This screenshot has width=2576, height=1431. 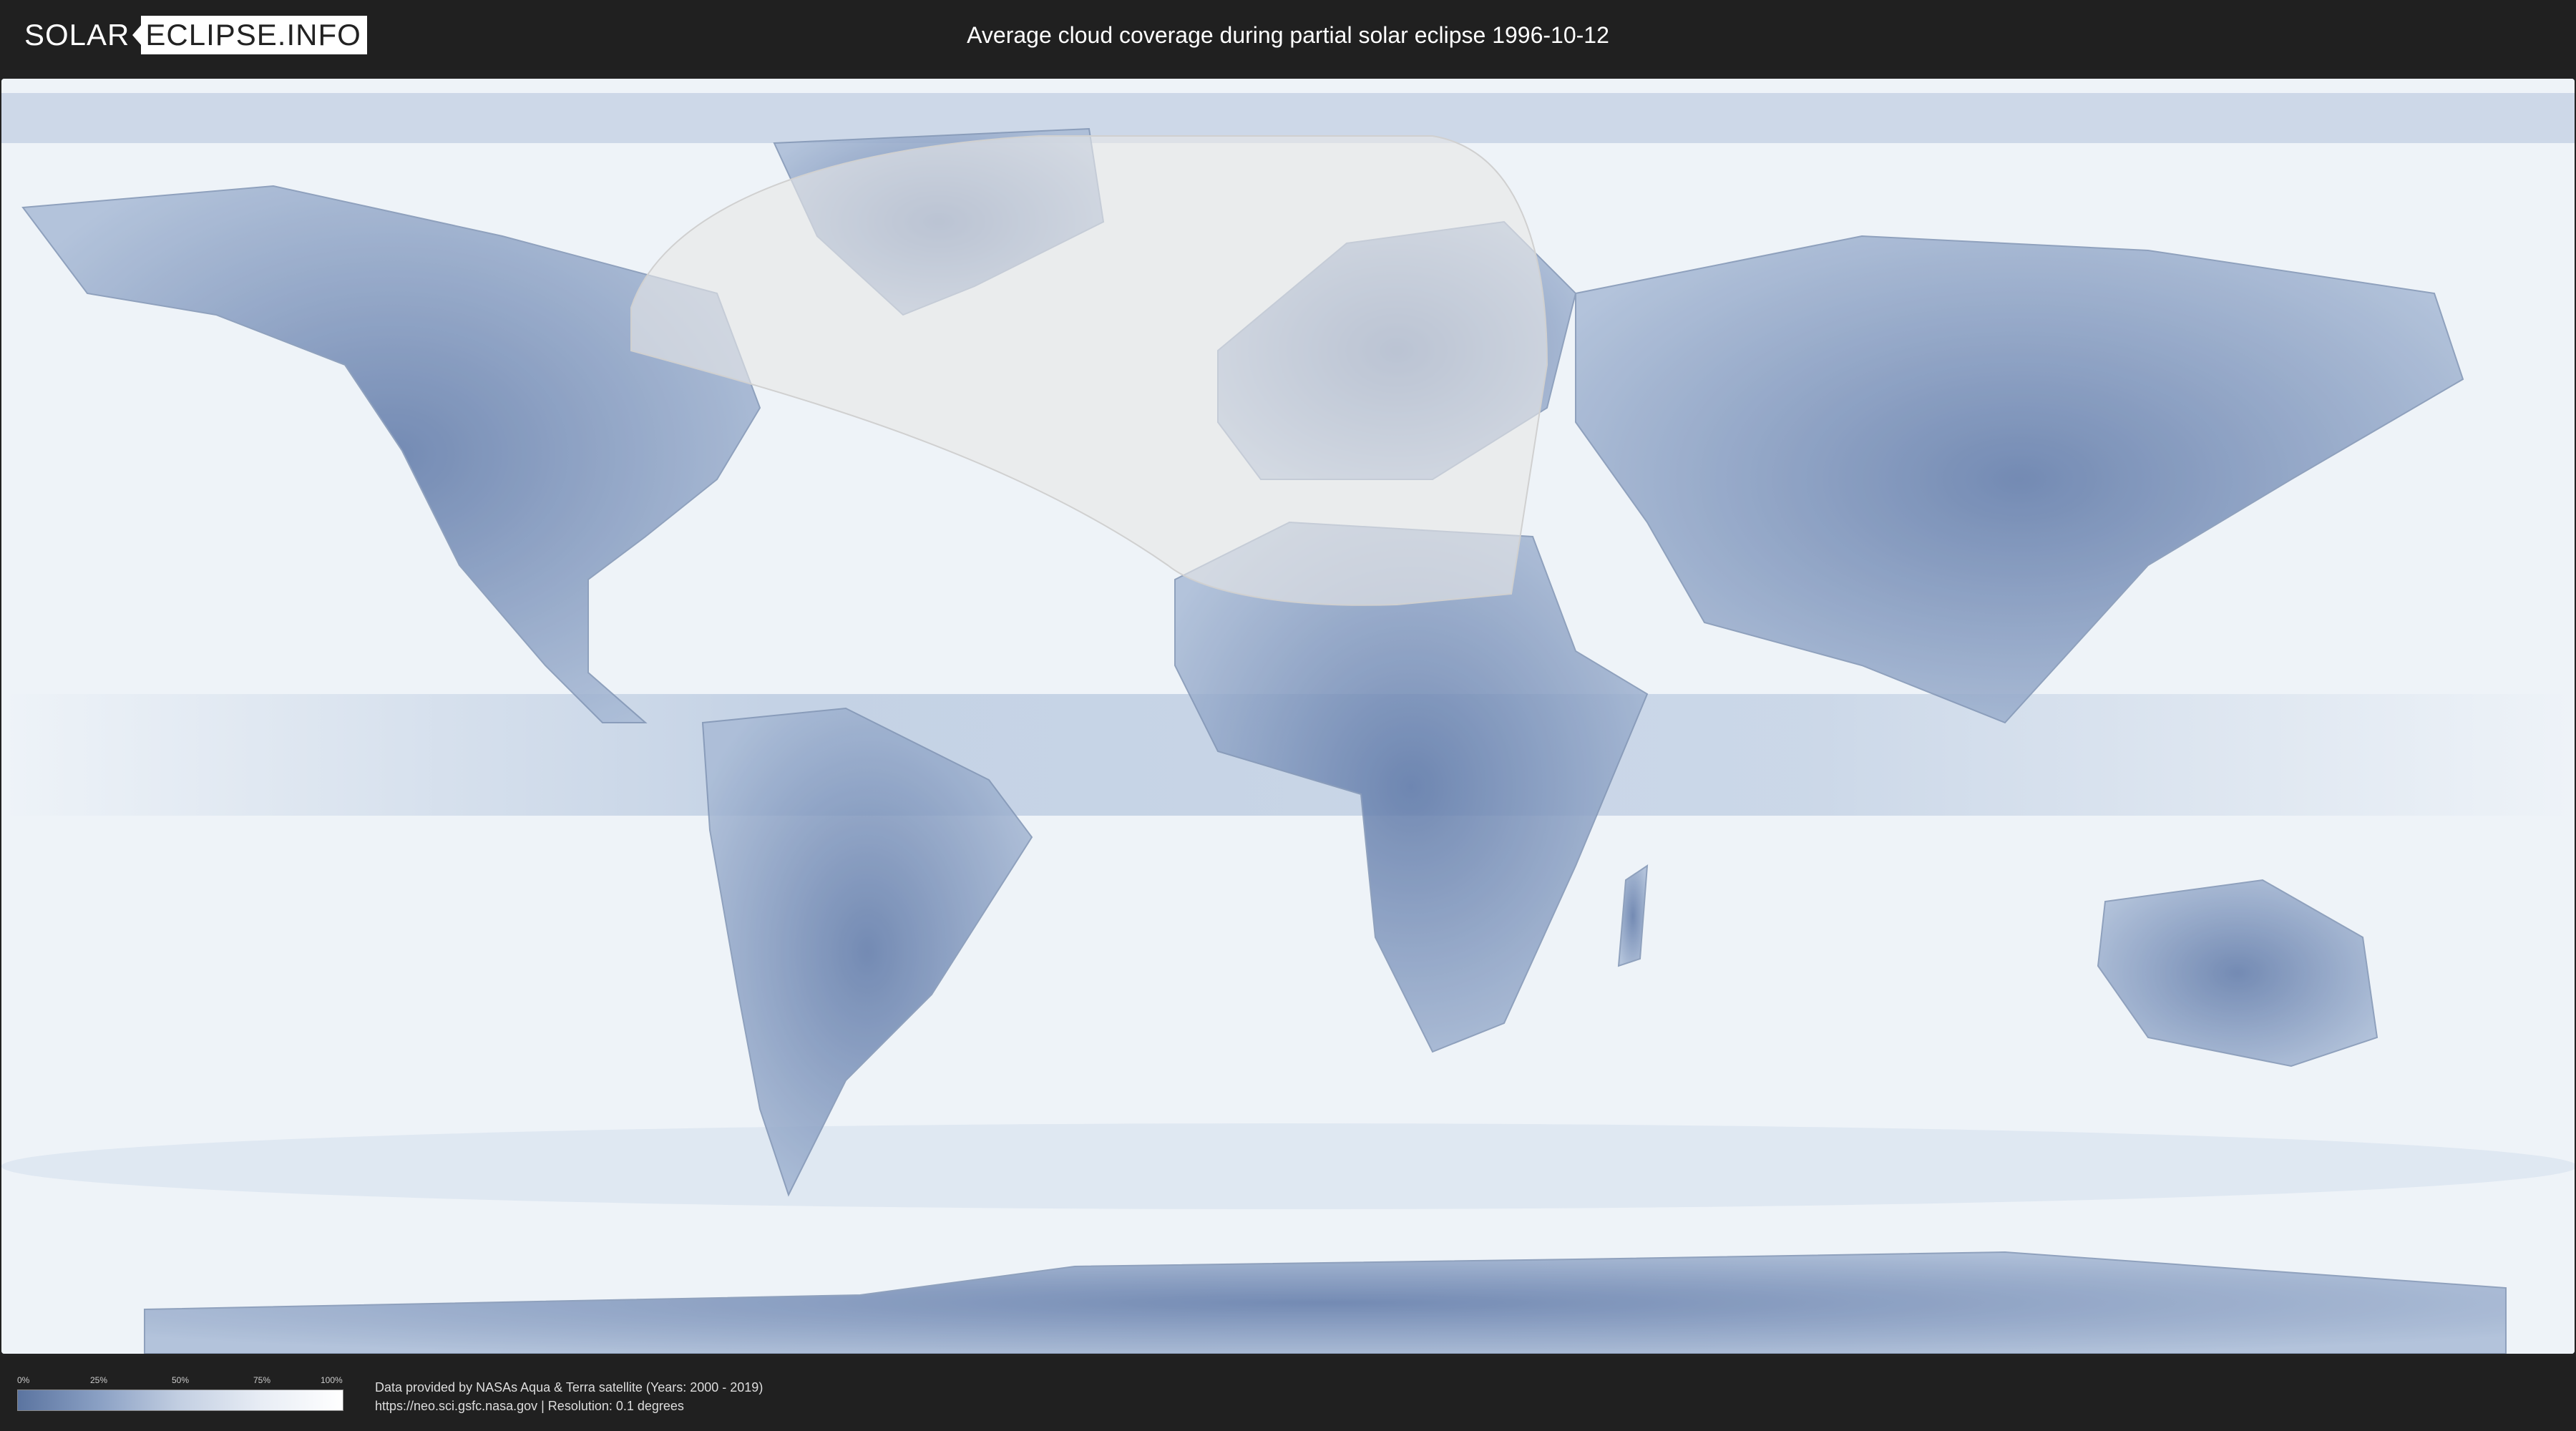 I want to click on legend-tick-100: 100%, so click(x=332, y=1380).